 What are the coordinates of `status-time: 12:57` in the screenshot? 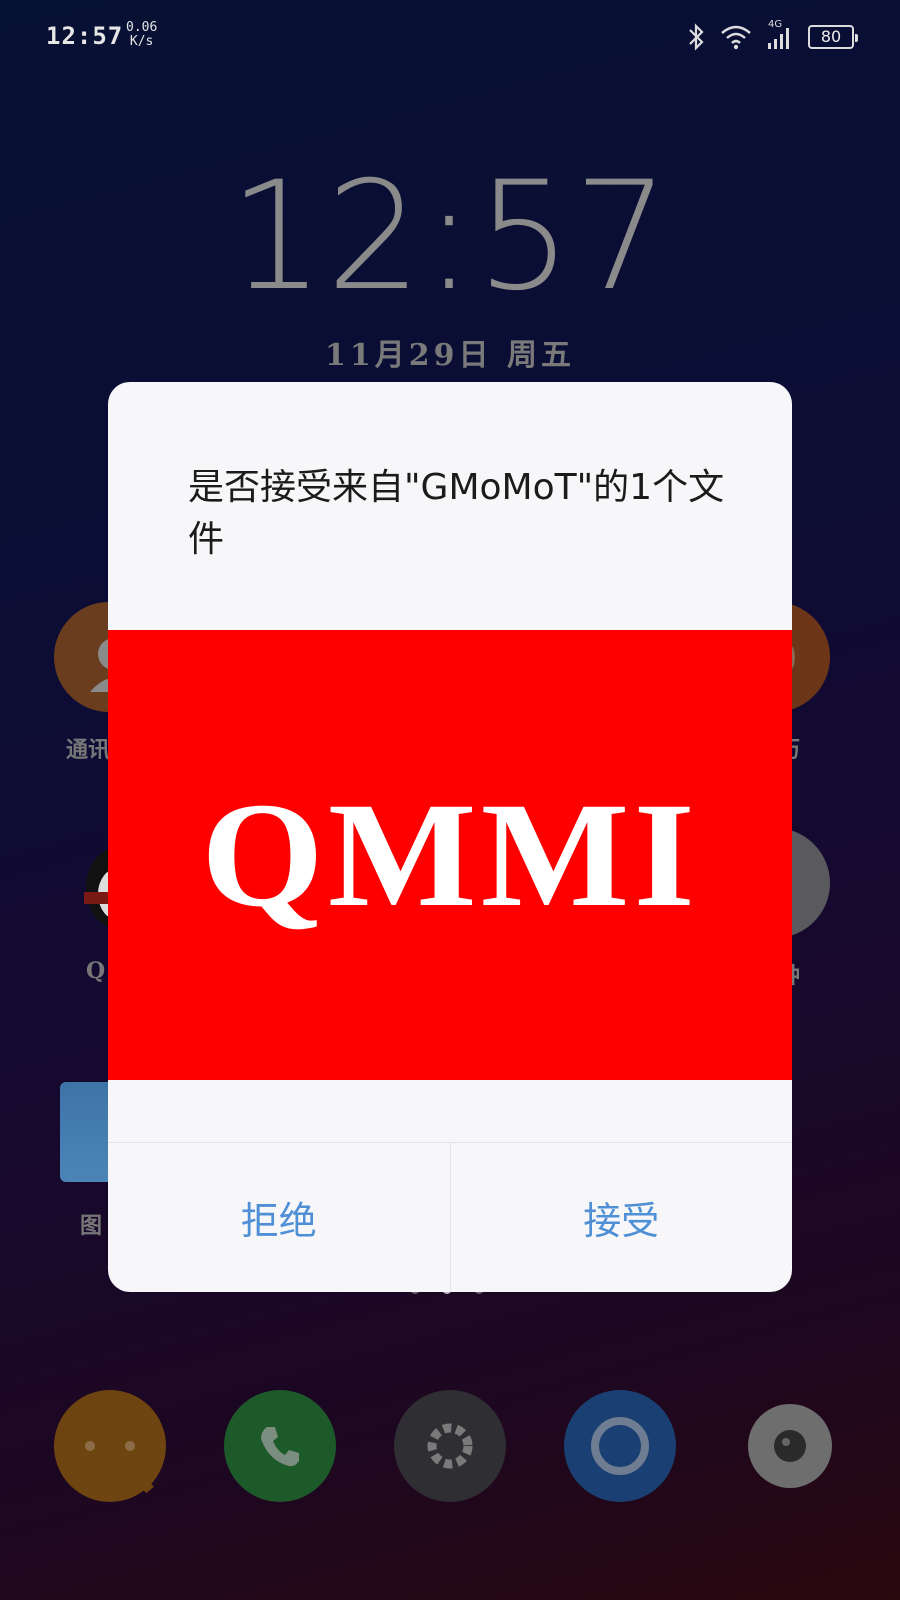 It's located at (85, 36).